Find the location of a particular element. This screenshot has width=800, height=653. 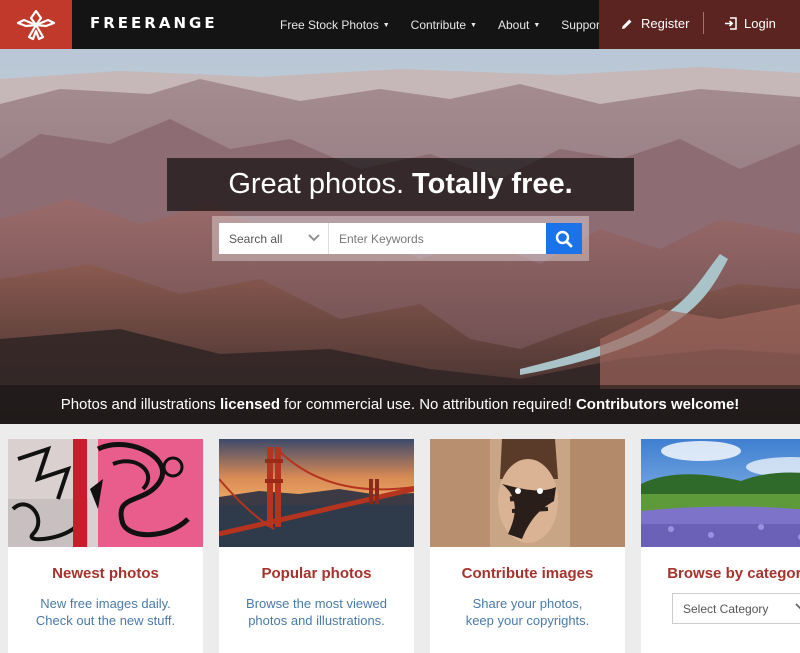

nav-about: About ▼ is located at coordinates (519, 25).